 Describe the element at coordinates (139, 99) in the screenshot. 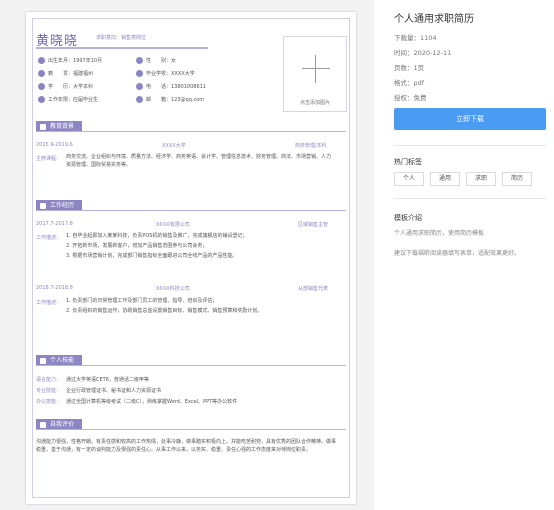

I see `mail-icon` at that location.